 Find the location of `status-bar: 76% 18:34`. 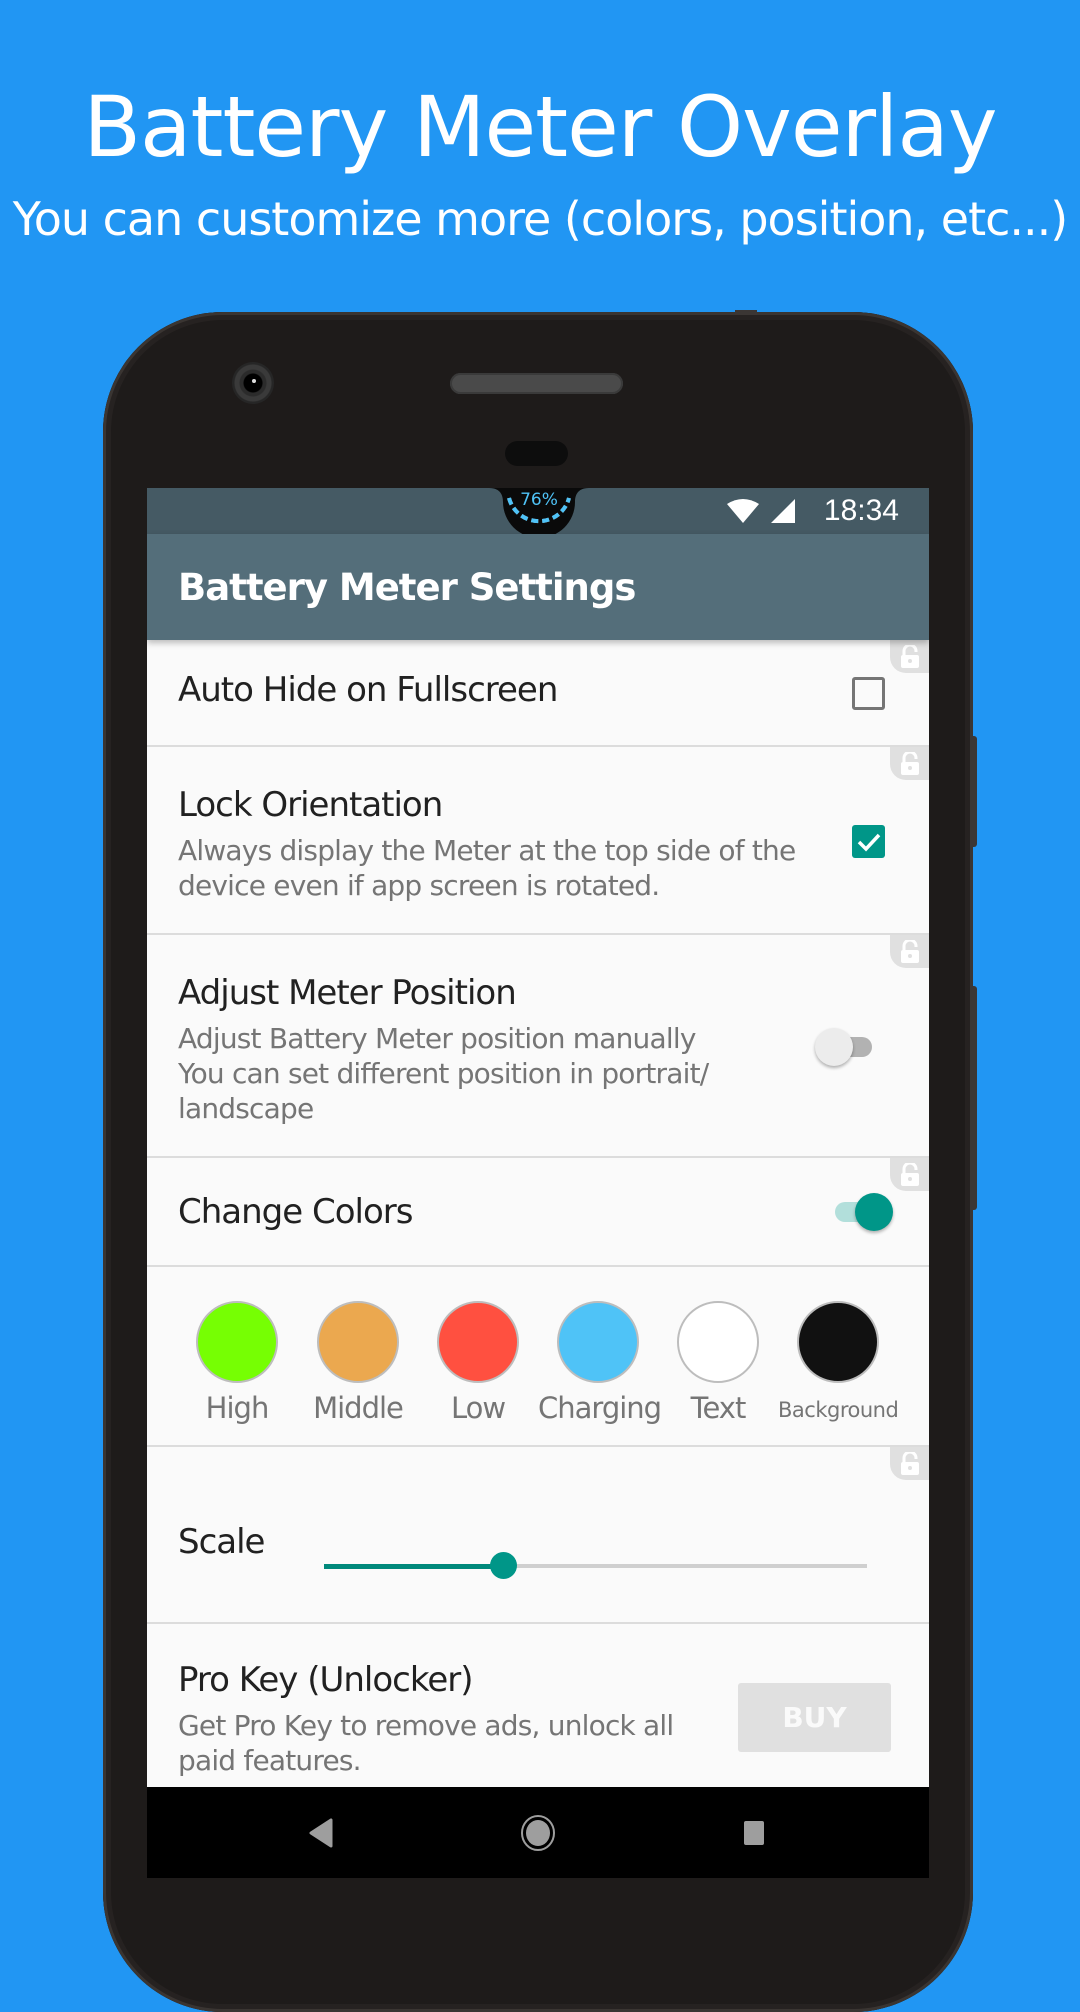

status-bar: 76% 18:34 is located at coordinates (538, 511).